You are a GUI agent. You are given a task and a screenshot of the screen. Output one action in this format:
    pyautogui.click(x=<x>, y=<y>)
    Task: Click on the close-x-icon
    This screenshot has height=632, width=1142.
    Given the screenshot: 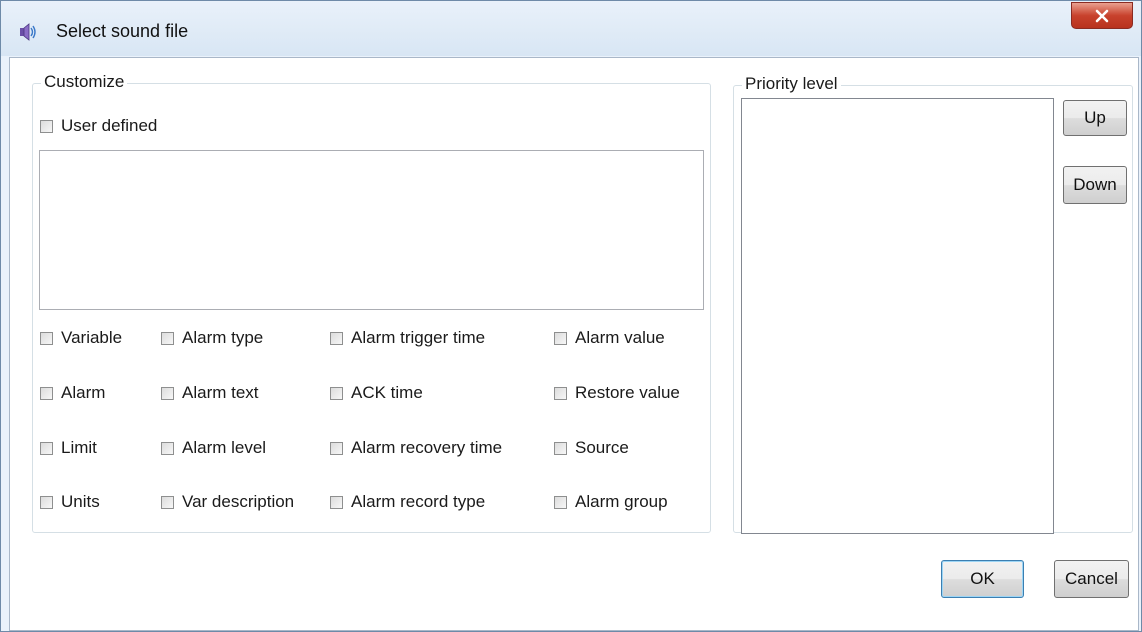 What is the action you would take?
    pyautogui.click(x=1102, y=16)
    